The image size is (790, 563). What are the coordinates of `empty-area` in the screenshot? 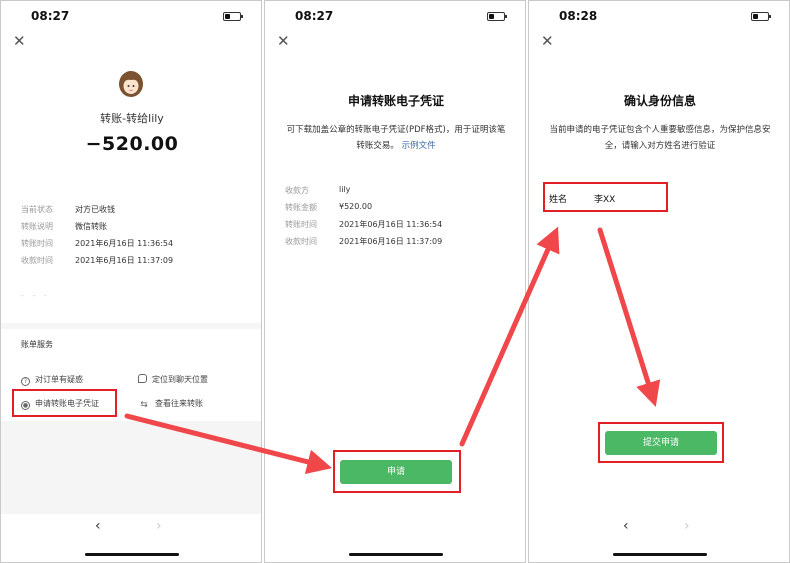 It's located at (131, 467).